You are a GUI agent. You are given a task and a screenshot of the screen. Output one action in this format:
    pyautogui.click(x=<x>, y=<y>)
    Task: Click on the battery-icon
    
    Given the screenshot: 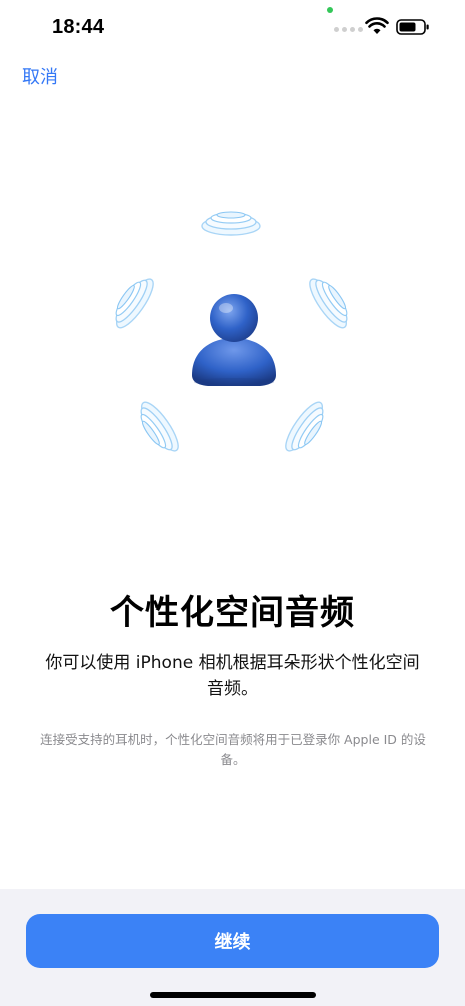 What is the action you would take?
    pyautogui.click(x=412, y=27)
    